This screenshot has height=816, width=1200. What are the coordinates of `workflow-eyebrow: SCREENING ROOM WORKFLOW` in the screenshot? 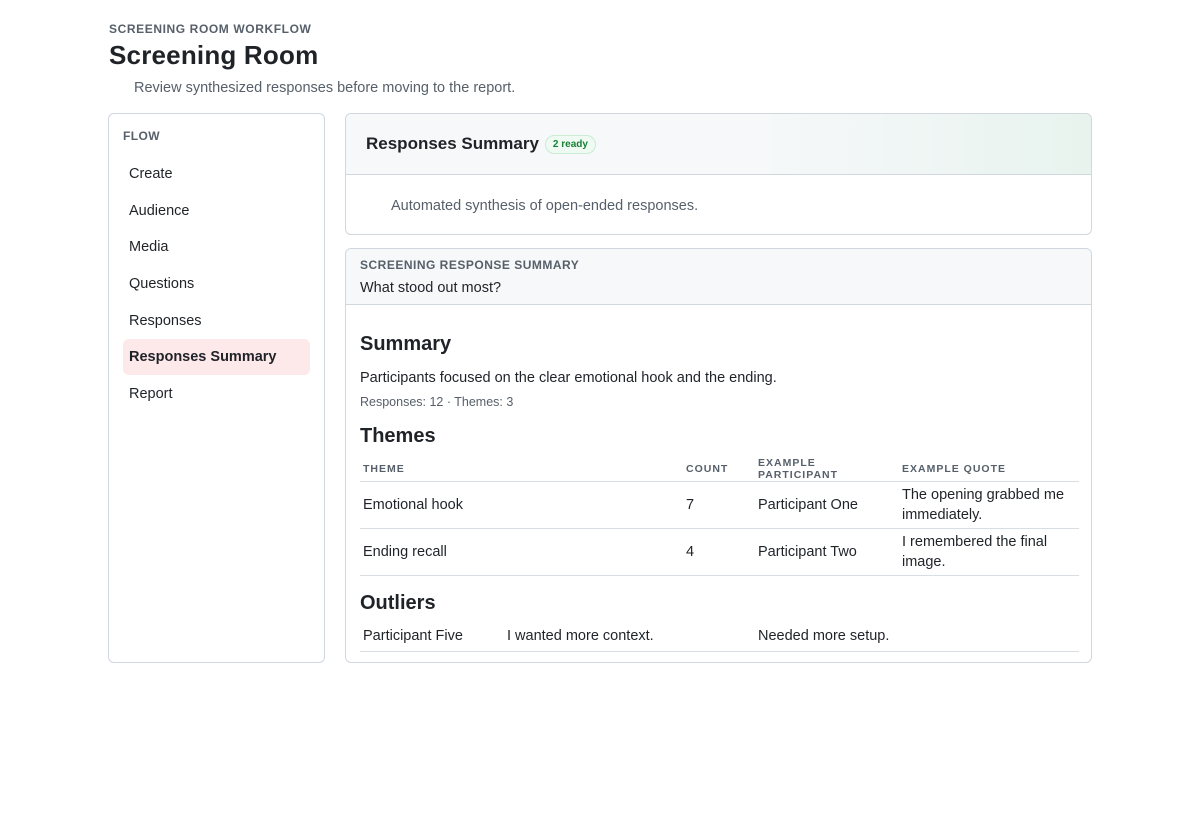 It's located at (210, 29).